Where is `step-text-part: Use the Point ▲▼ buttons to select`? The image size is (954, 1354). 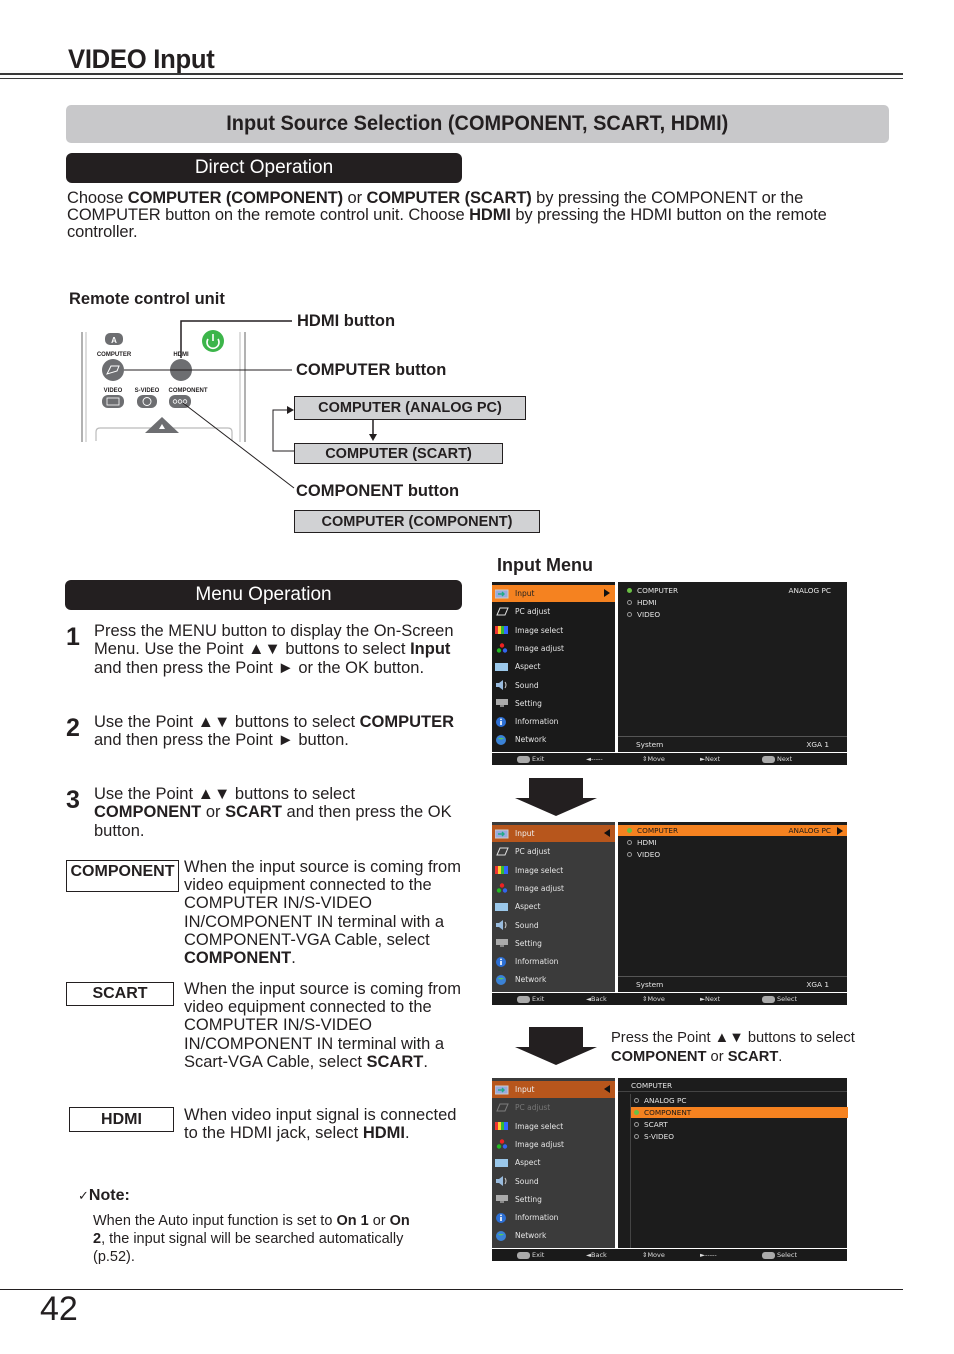
step-text-part: Use the Point ▲▼ buttons to select is located at coordinates (227, 722).